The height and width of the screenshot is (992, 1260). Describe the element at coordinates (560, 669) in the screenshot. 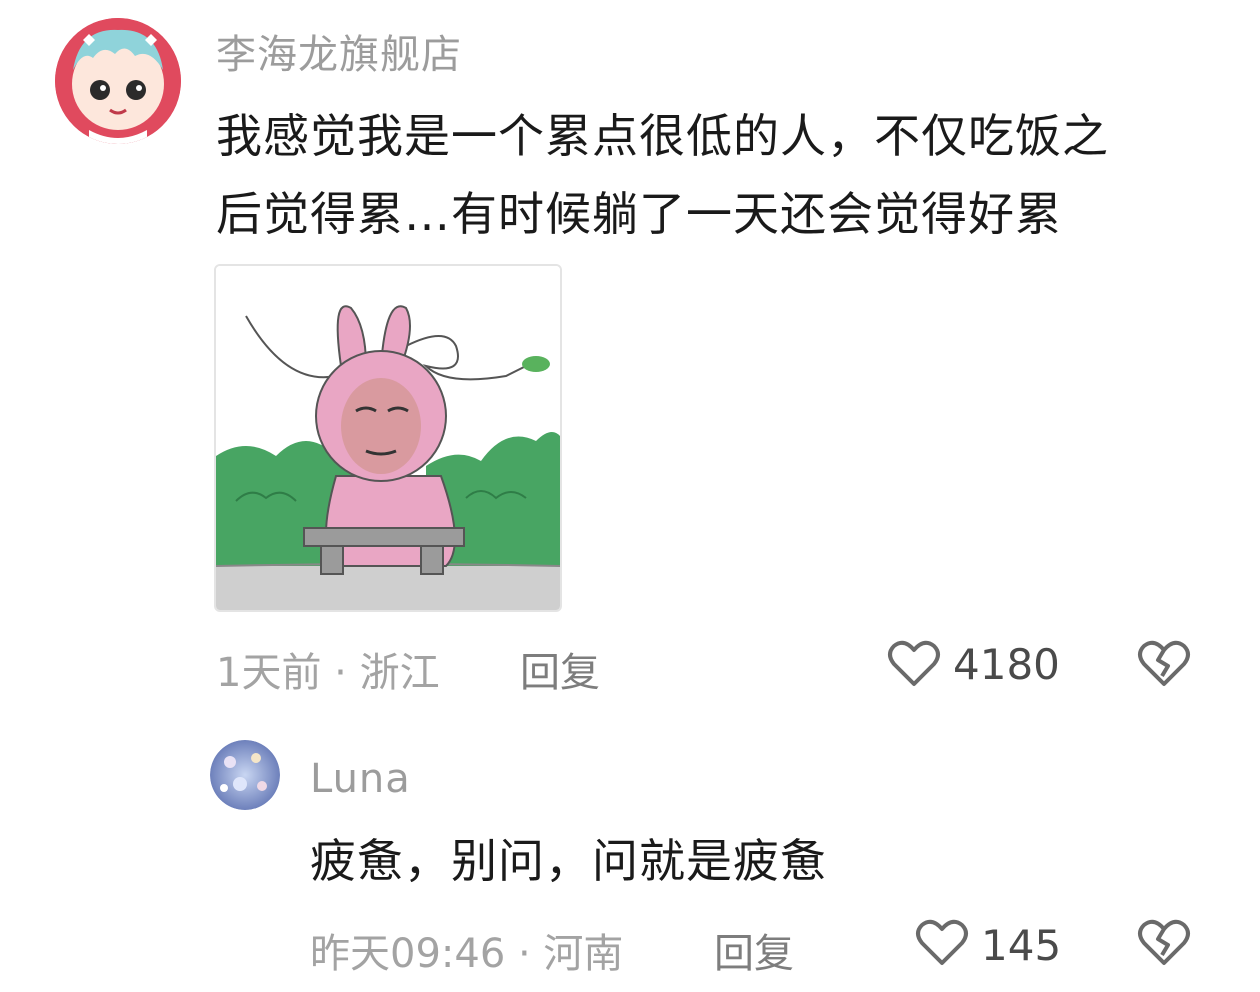

I see `reply-button-main: 回复` at that location.